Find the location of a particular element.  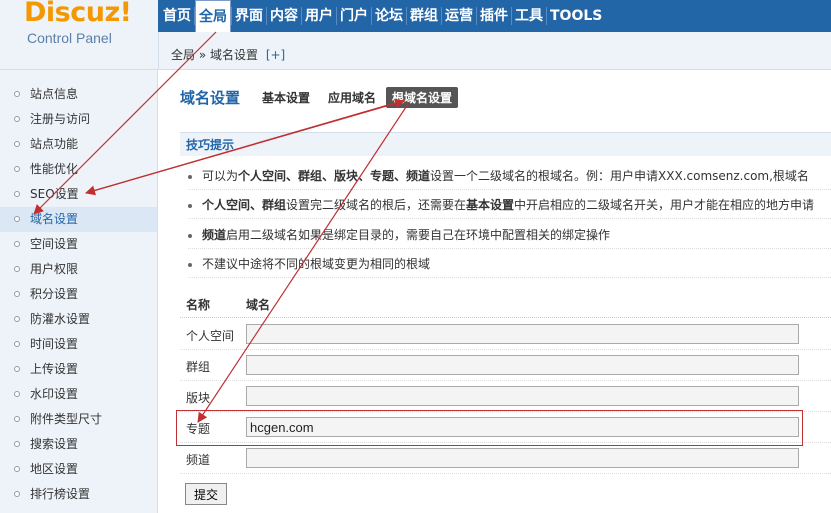

sidebar-item-credits: 积分设置 is located at coordinates (78, 294).